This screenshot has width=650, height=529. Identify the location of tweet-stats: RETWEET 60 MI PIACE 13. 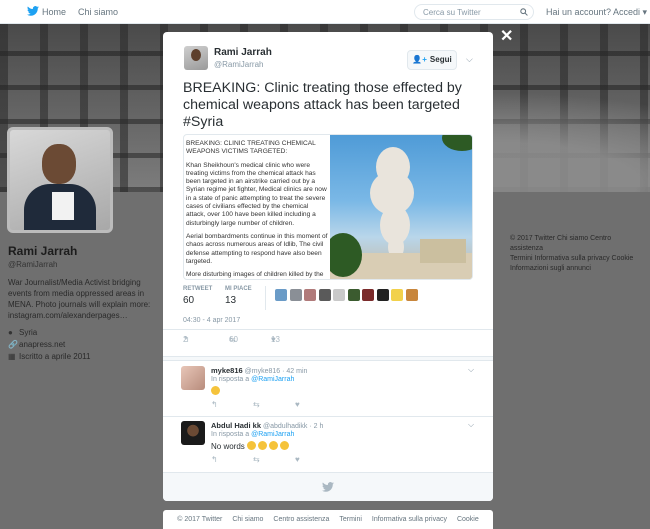
(328, 299).